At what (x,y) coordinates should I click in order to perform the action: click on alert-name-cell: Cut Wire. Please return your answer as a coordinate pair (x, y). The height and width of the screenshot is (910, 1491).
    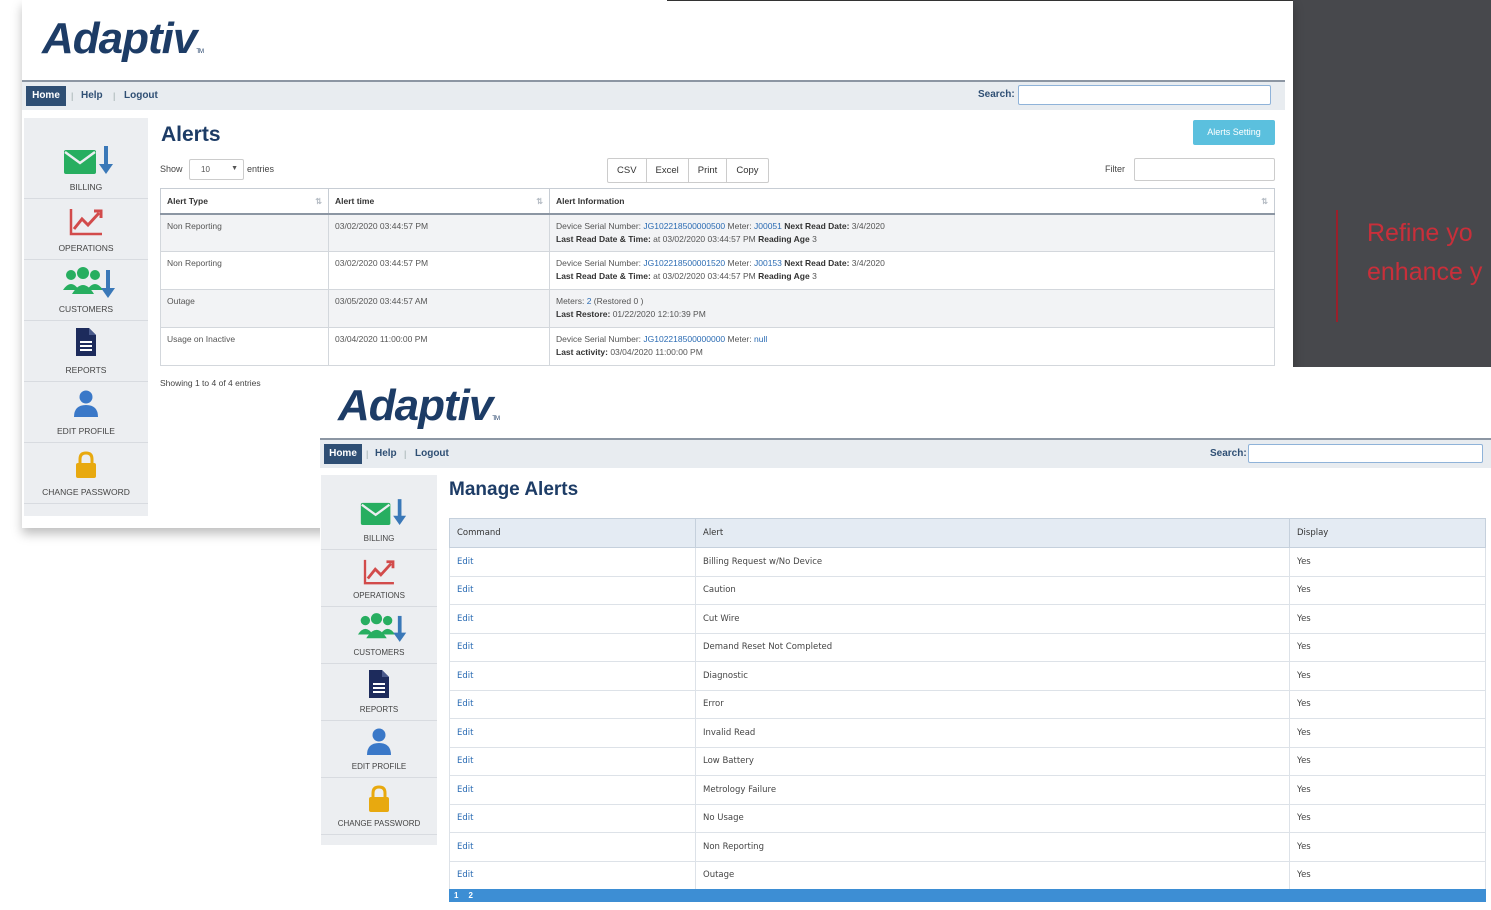
    Looking at the image, I should click on (992, 619).